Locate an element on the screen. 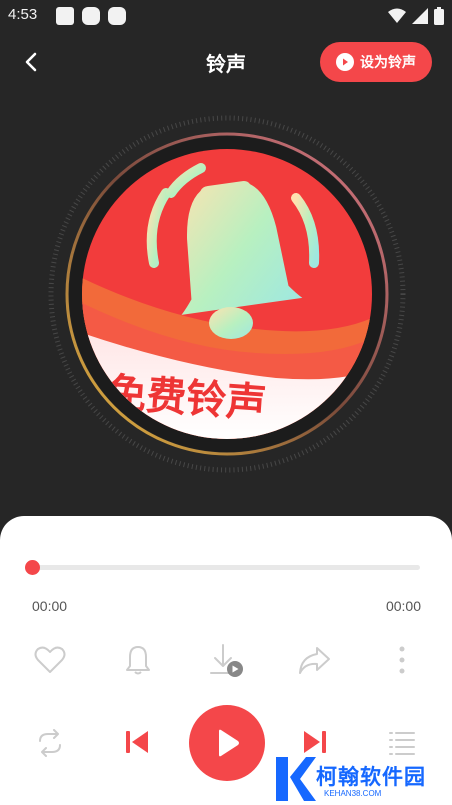 This screenshot has width=452, height=805. more-button is located at coordinates (402, 660).